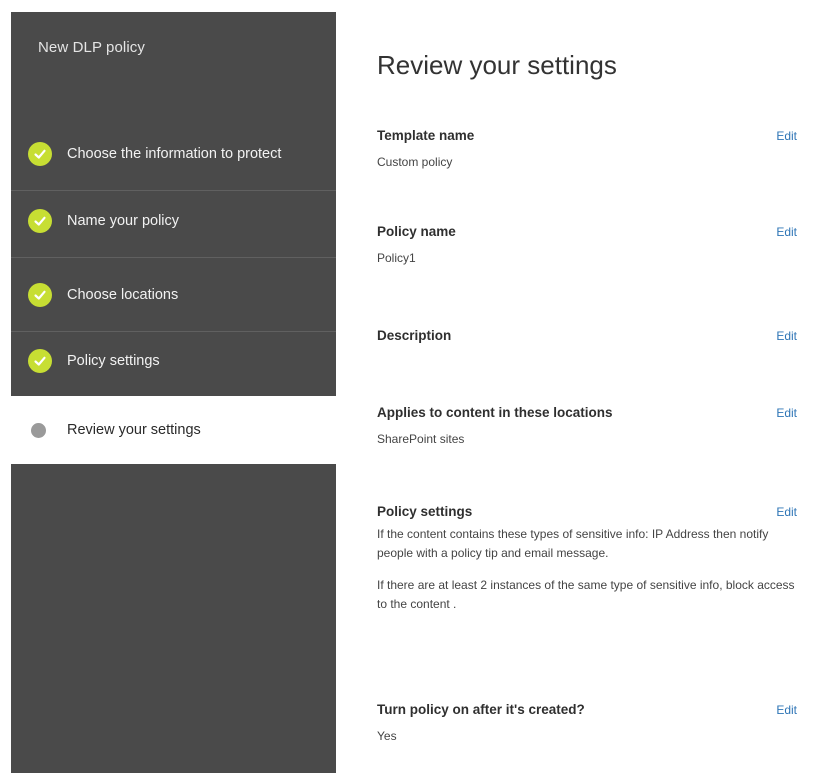  I want to click on step-label: Choose locations, so click(123, 294).